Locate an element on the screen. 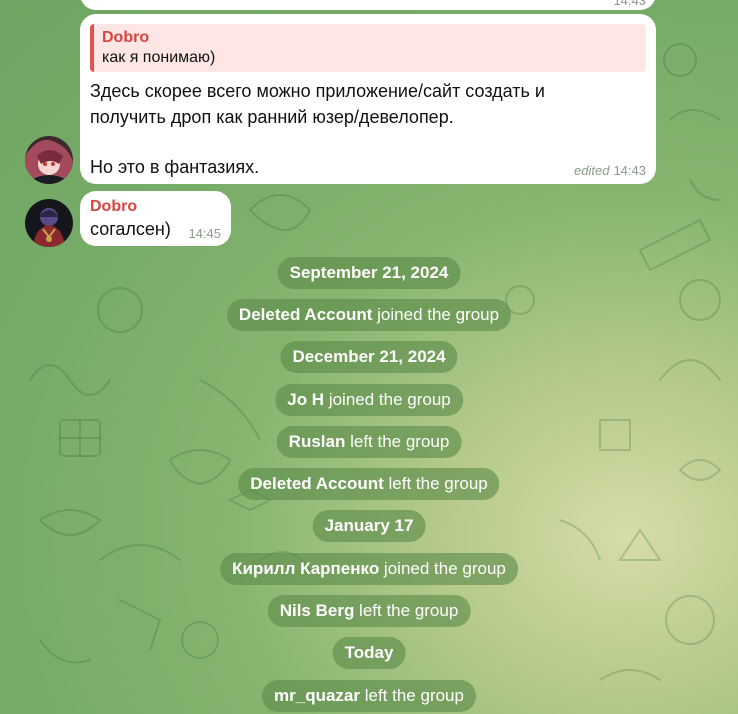 The image size is (738, 714). message-sender: Dobro is located at coordinates (155, 207).